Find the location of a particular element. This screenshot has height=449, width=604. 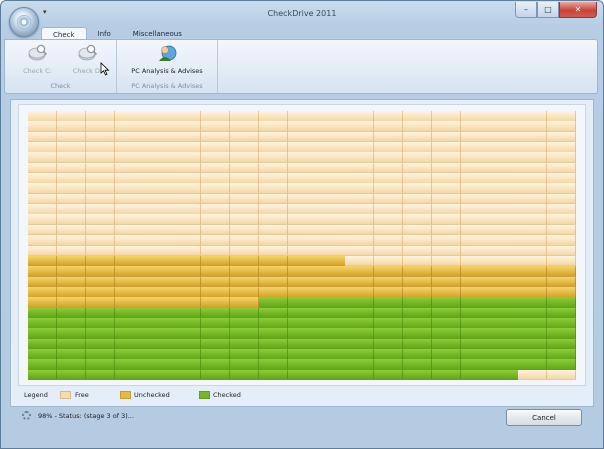

title-bar: ▾ CheckDrive 2011 – □ ✕ is located at coordinates (302, 19).